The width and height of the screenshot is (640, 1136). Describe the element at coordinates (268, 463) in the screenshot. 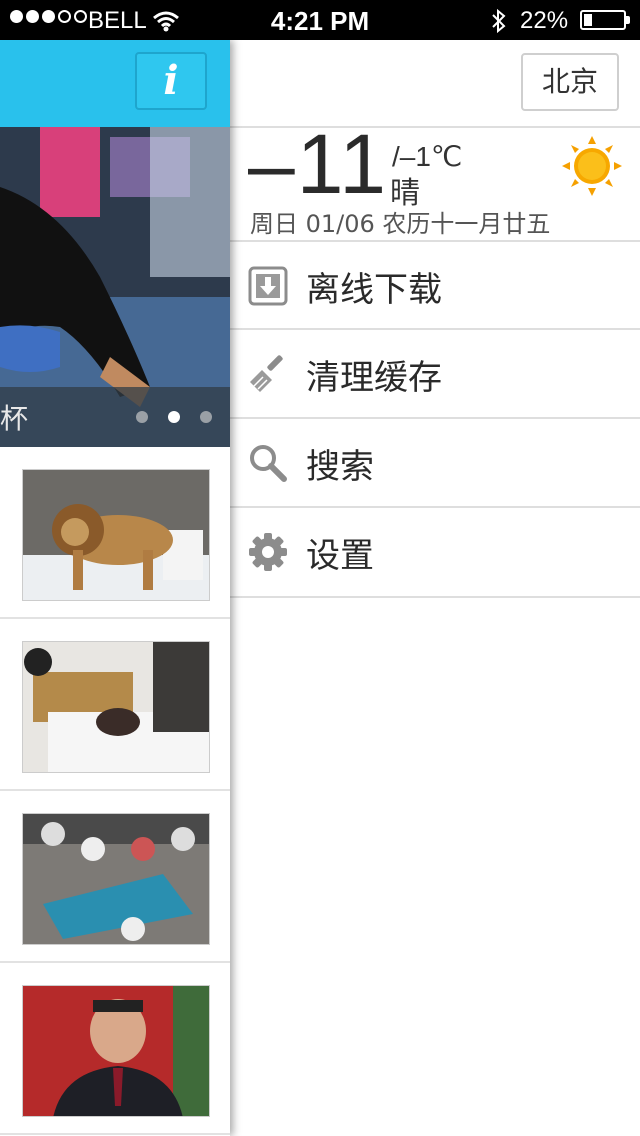

I see `search-icon` at that location.